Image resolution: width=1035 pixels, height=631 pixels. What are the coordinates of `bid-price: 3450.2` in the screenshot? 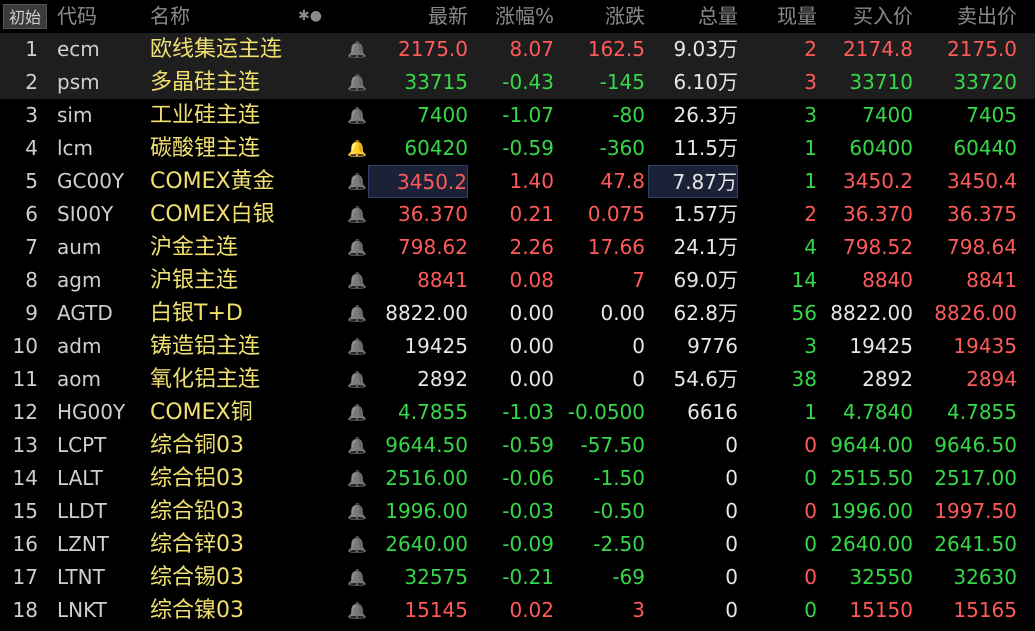 It's located at (878, 181).